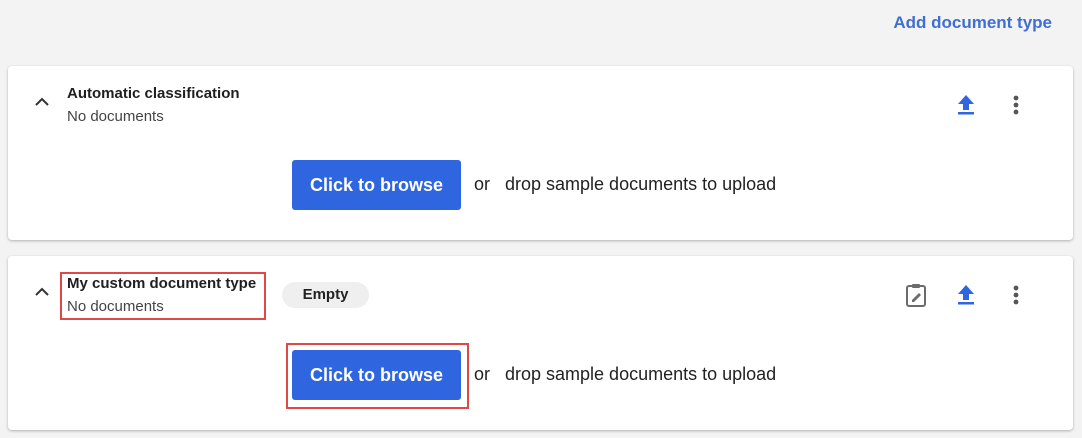 Image resolution: width=1082 pixels, height=438 pixels. What do you see at coordinates (541, 26) in the screenshot?
I see `top-bar: Add document type` at bounding box center [541, 26].